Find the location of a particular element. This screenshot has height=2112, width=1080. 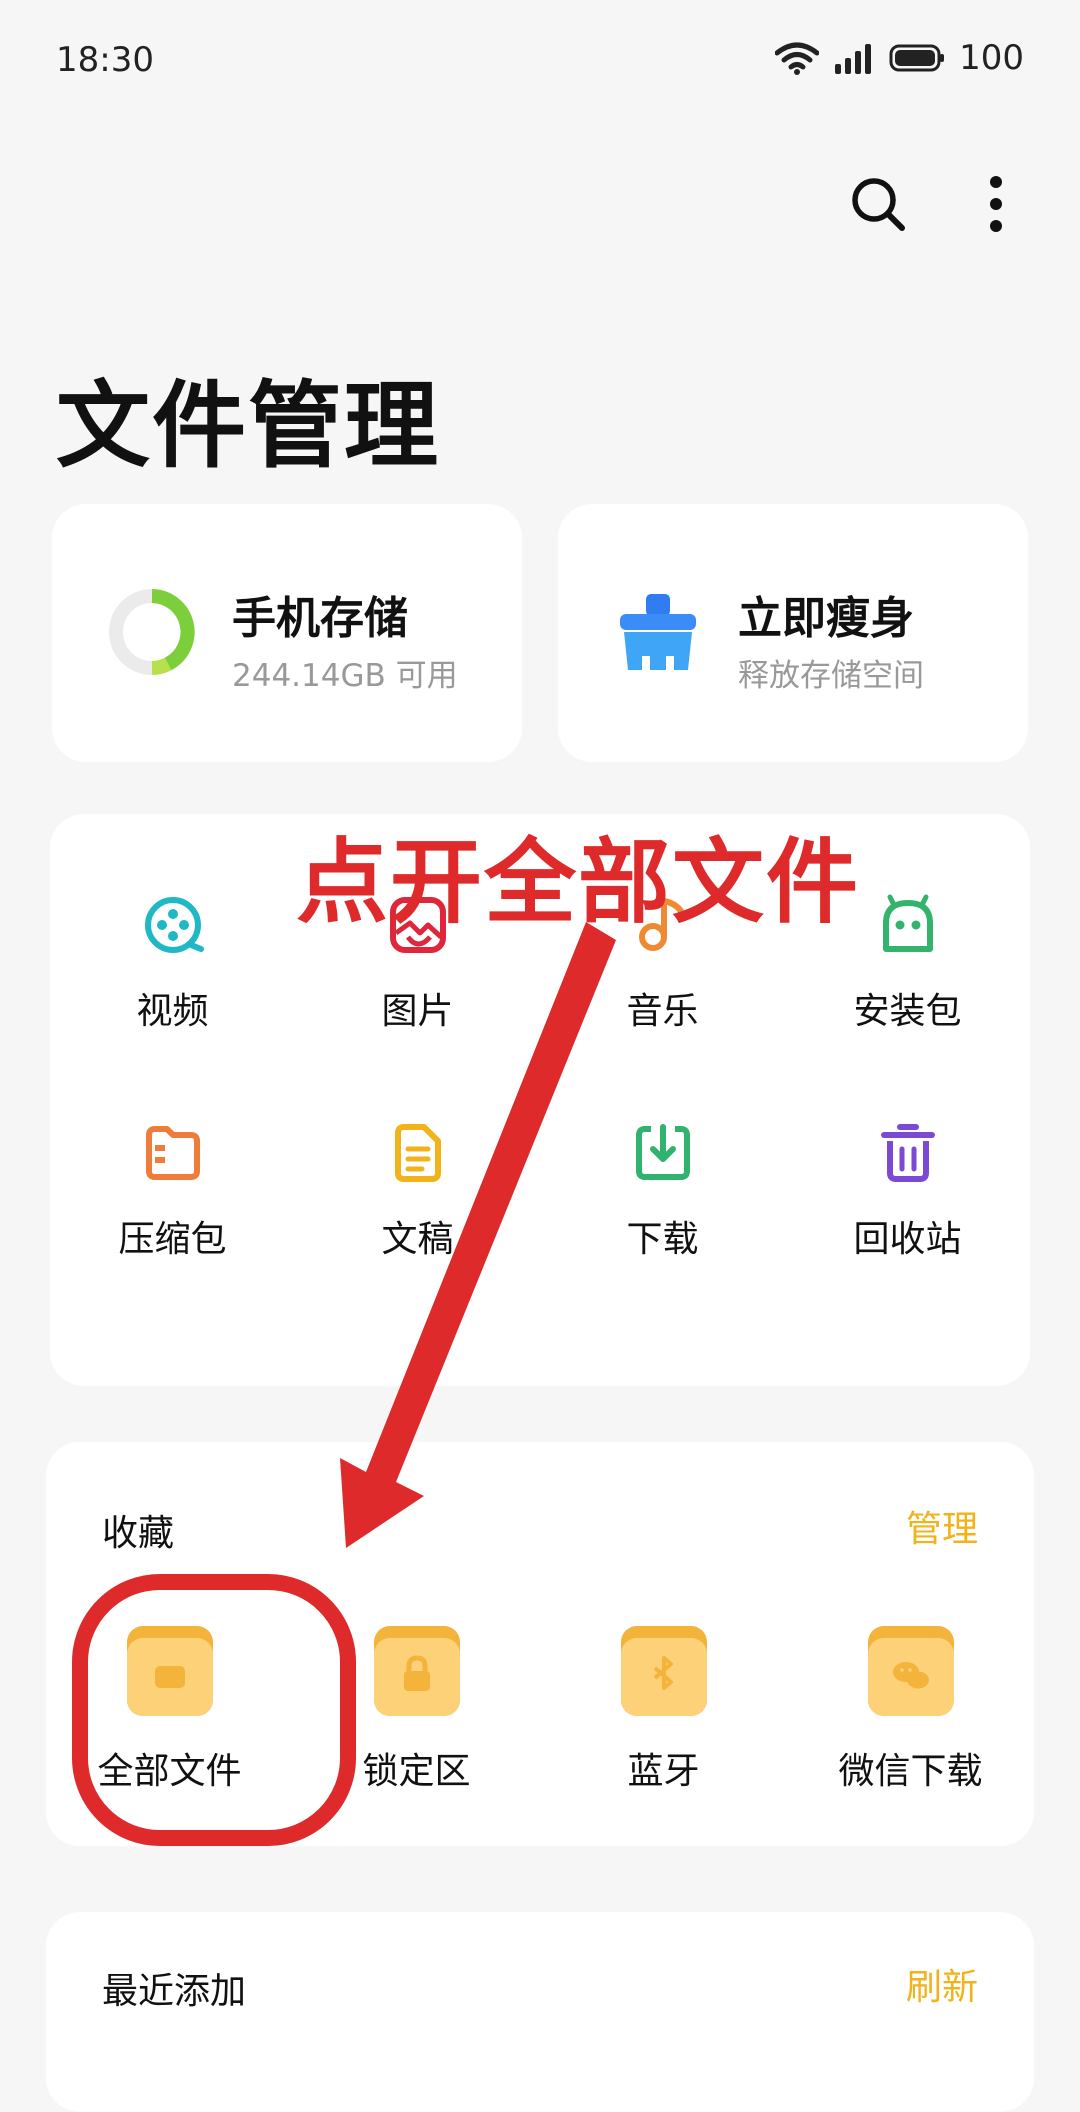

favorite-label: 全部文件 is located at coordinates (169, 1771).